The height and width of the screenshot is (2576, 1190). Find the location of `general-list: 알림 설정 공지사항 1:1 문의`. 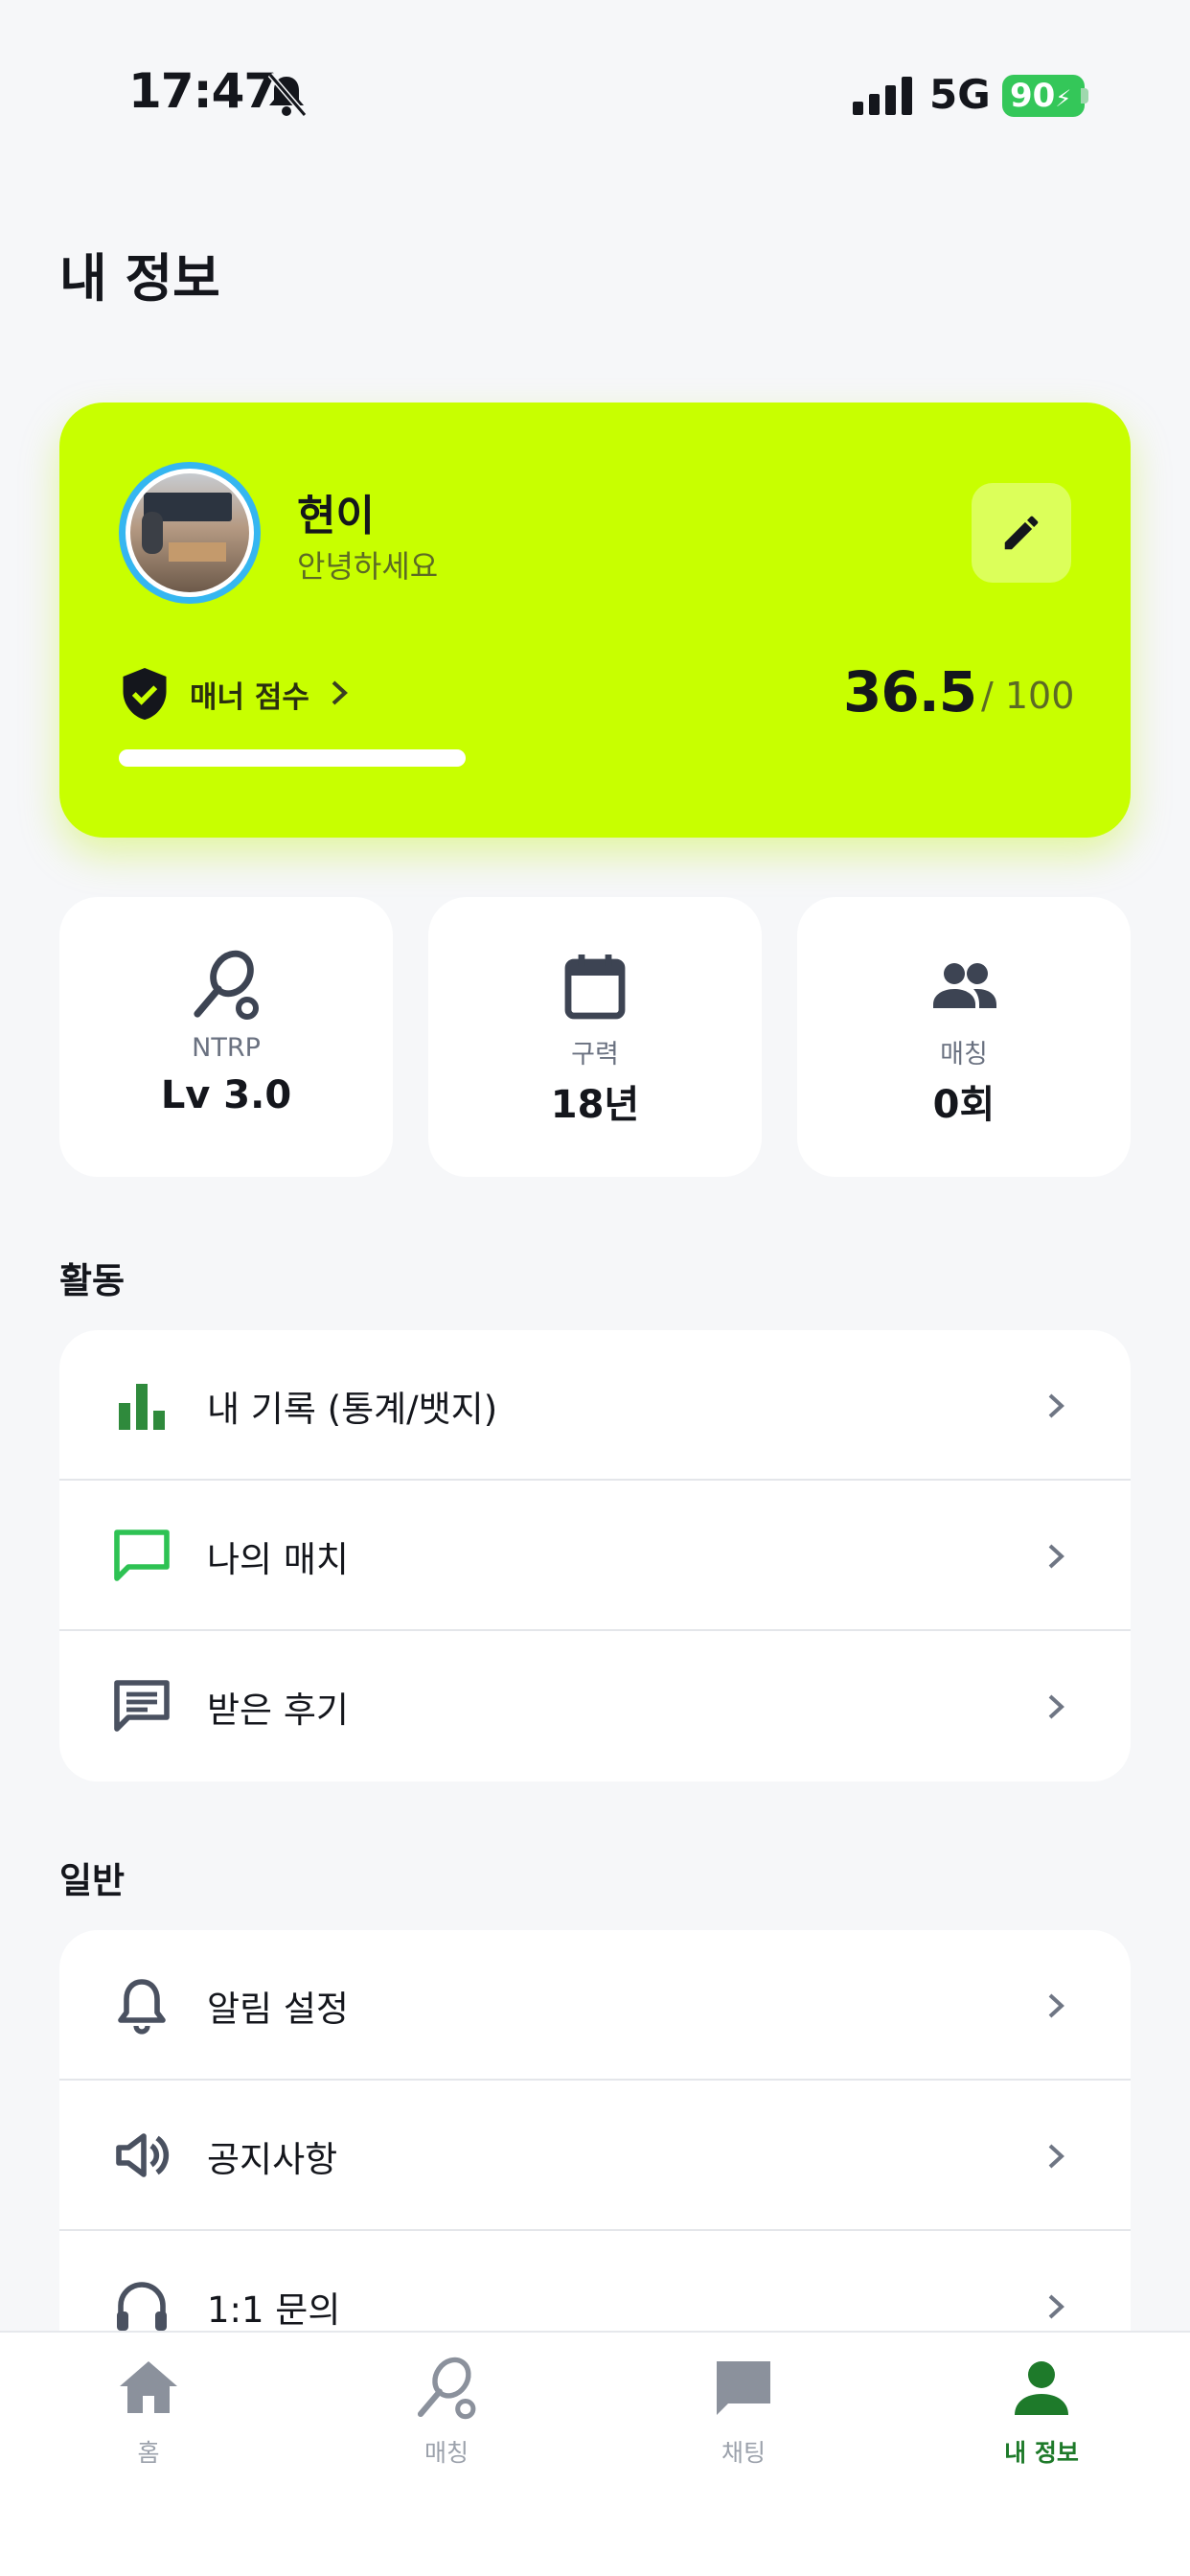

general-list: 알림 설정 공지사항 1:1 문의 is located at coordinates (595, 2131).